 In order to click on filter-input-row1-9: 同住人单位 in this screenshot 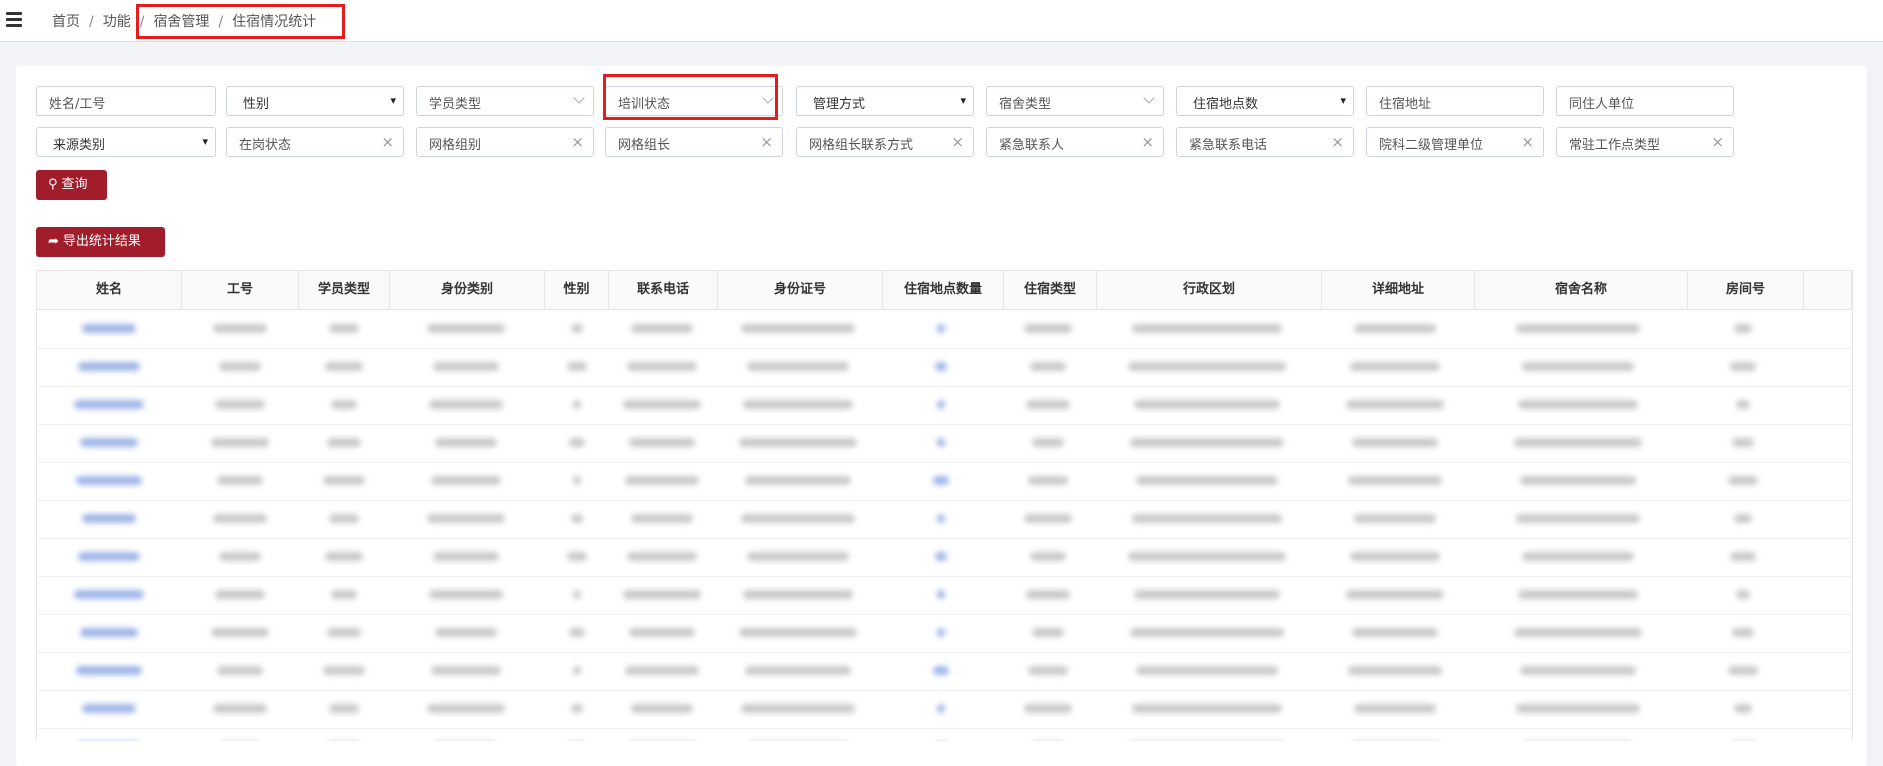, I will do `click(1645, 101)`.